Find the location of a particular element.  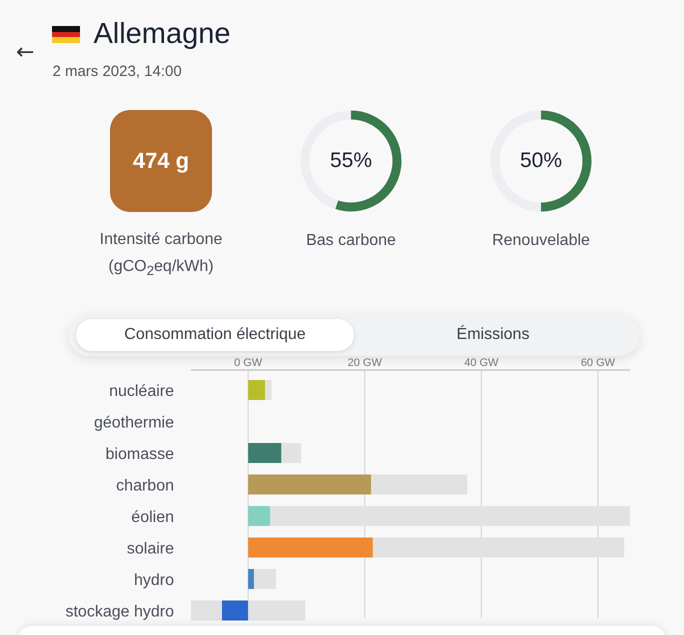

source-label: éolien is located at coordinates (152, 517).